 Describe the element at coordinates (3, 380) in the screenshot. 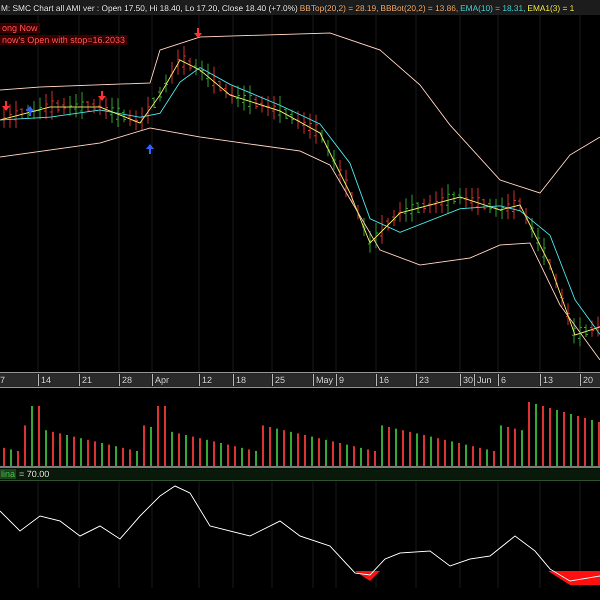

I see `date-label: 7` at that location.